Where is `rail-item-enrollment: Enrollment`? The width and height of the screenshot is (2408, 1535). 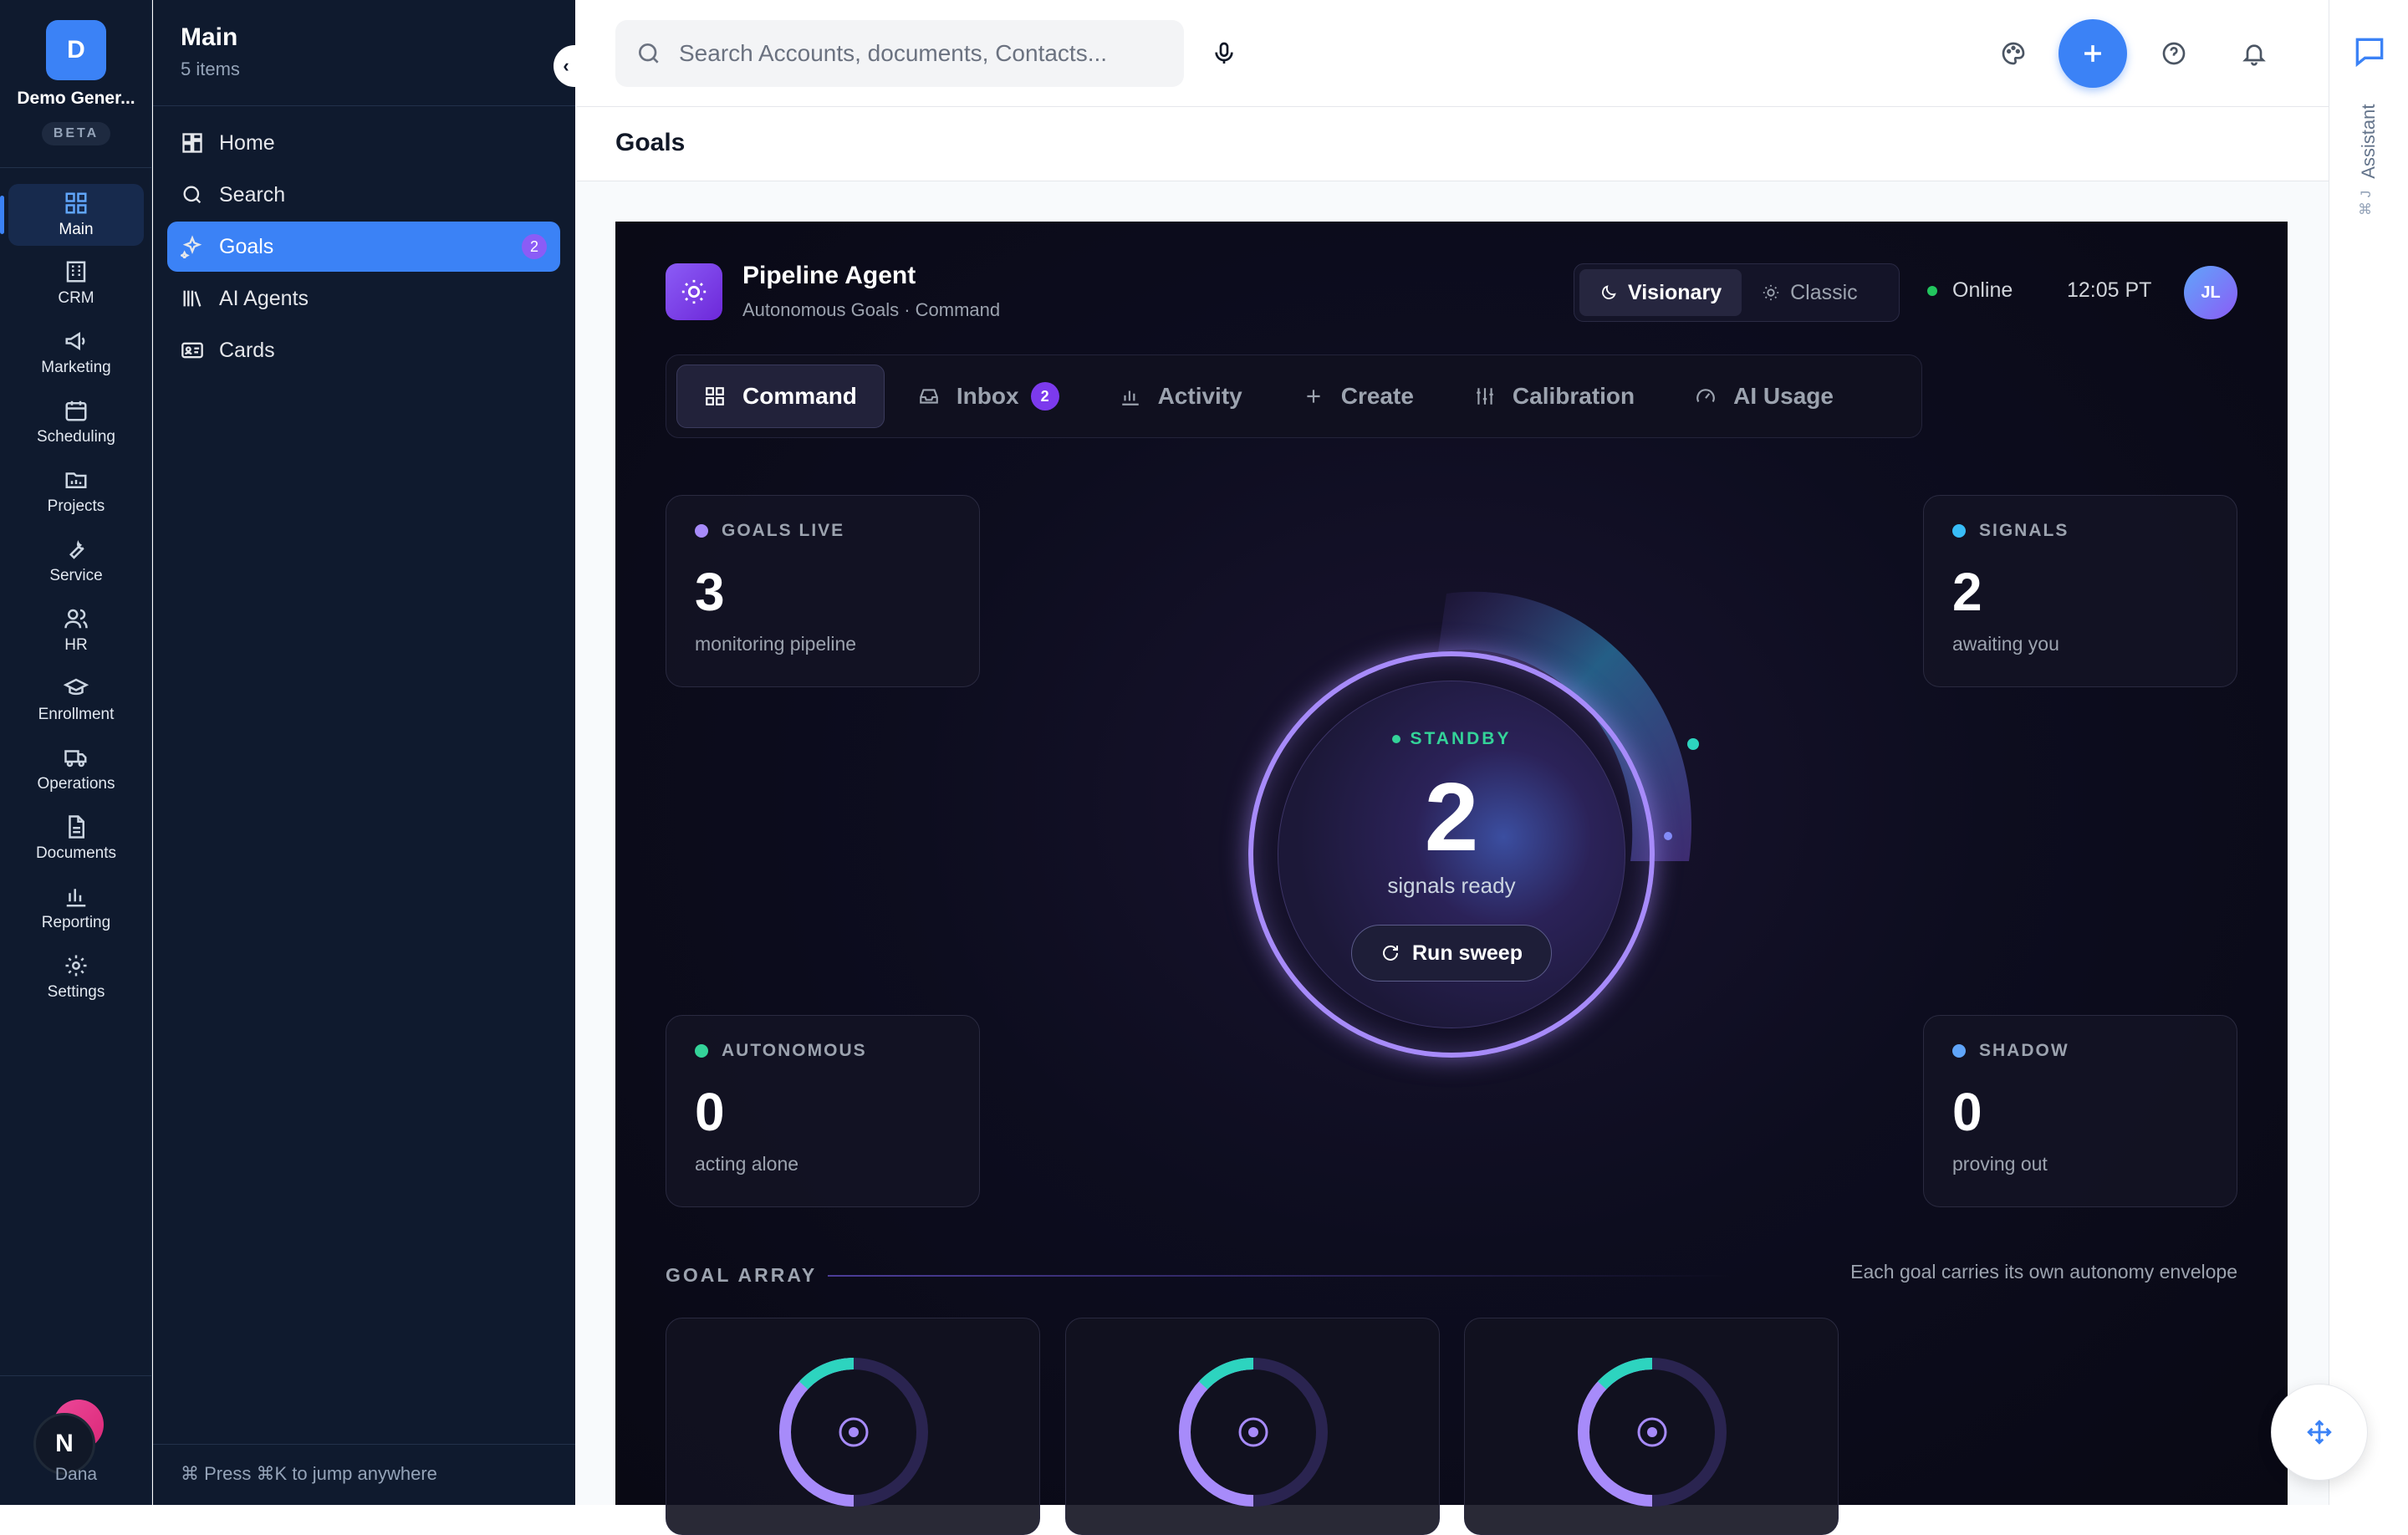 rail-item-enrollment: Enrollment is located at coordinates (76, 700).